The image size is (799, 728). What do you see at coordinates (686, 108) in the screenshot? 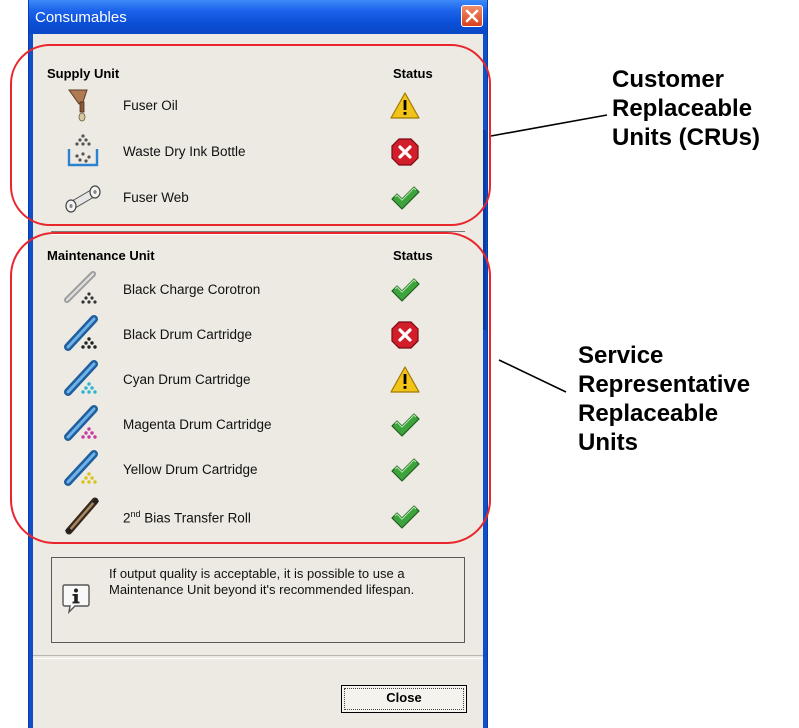
I see `cru-annotation: Customer Replaceable Units (CRUs)` at bounding box center [686, 108].